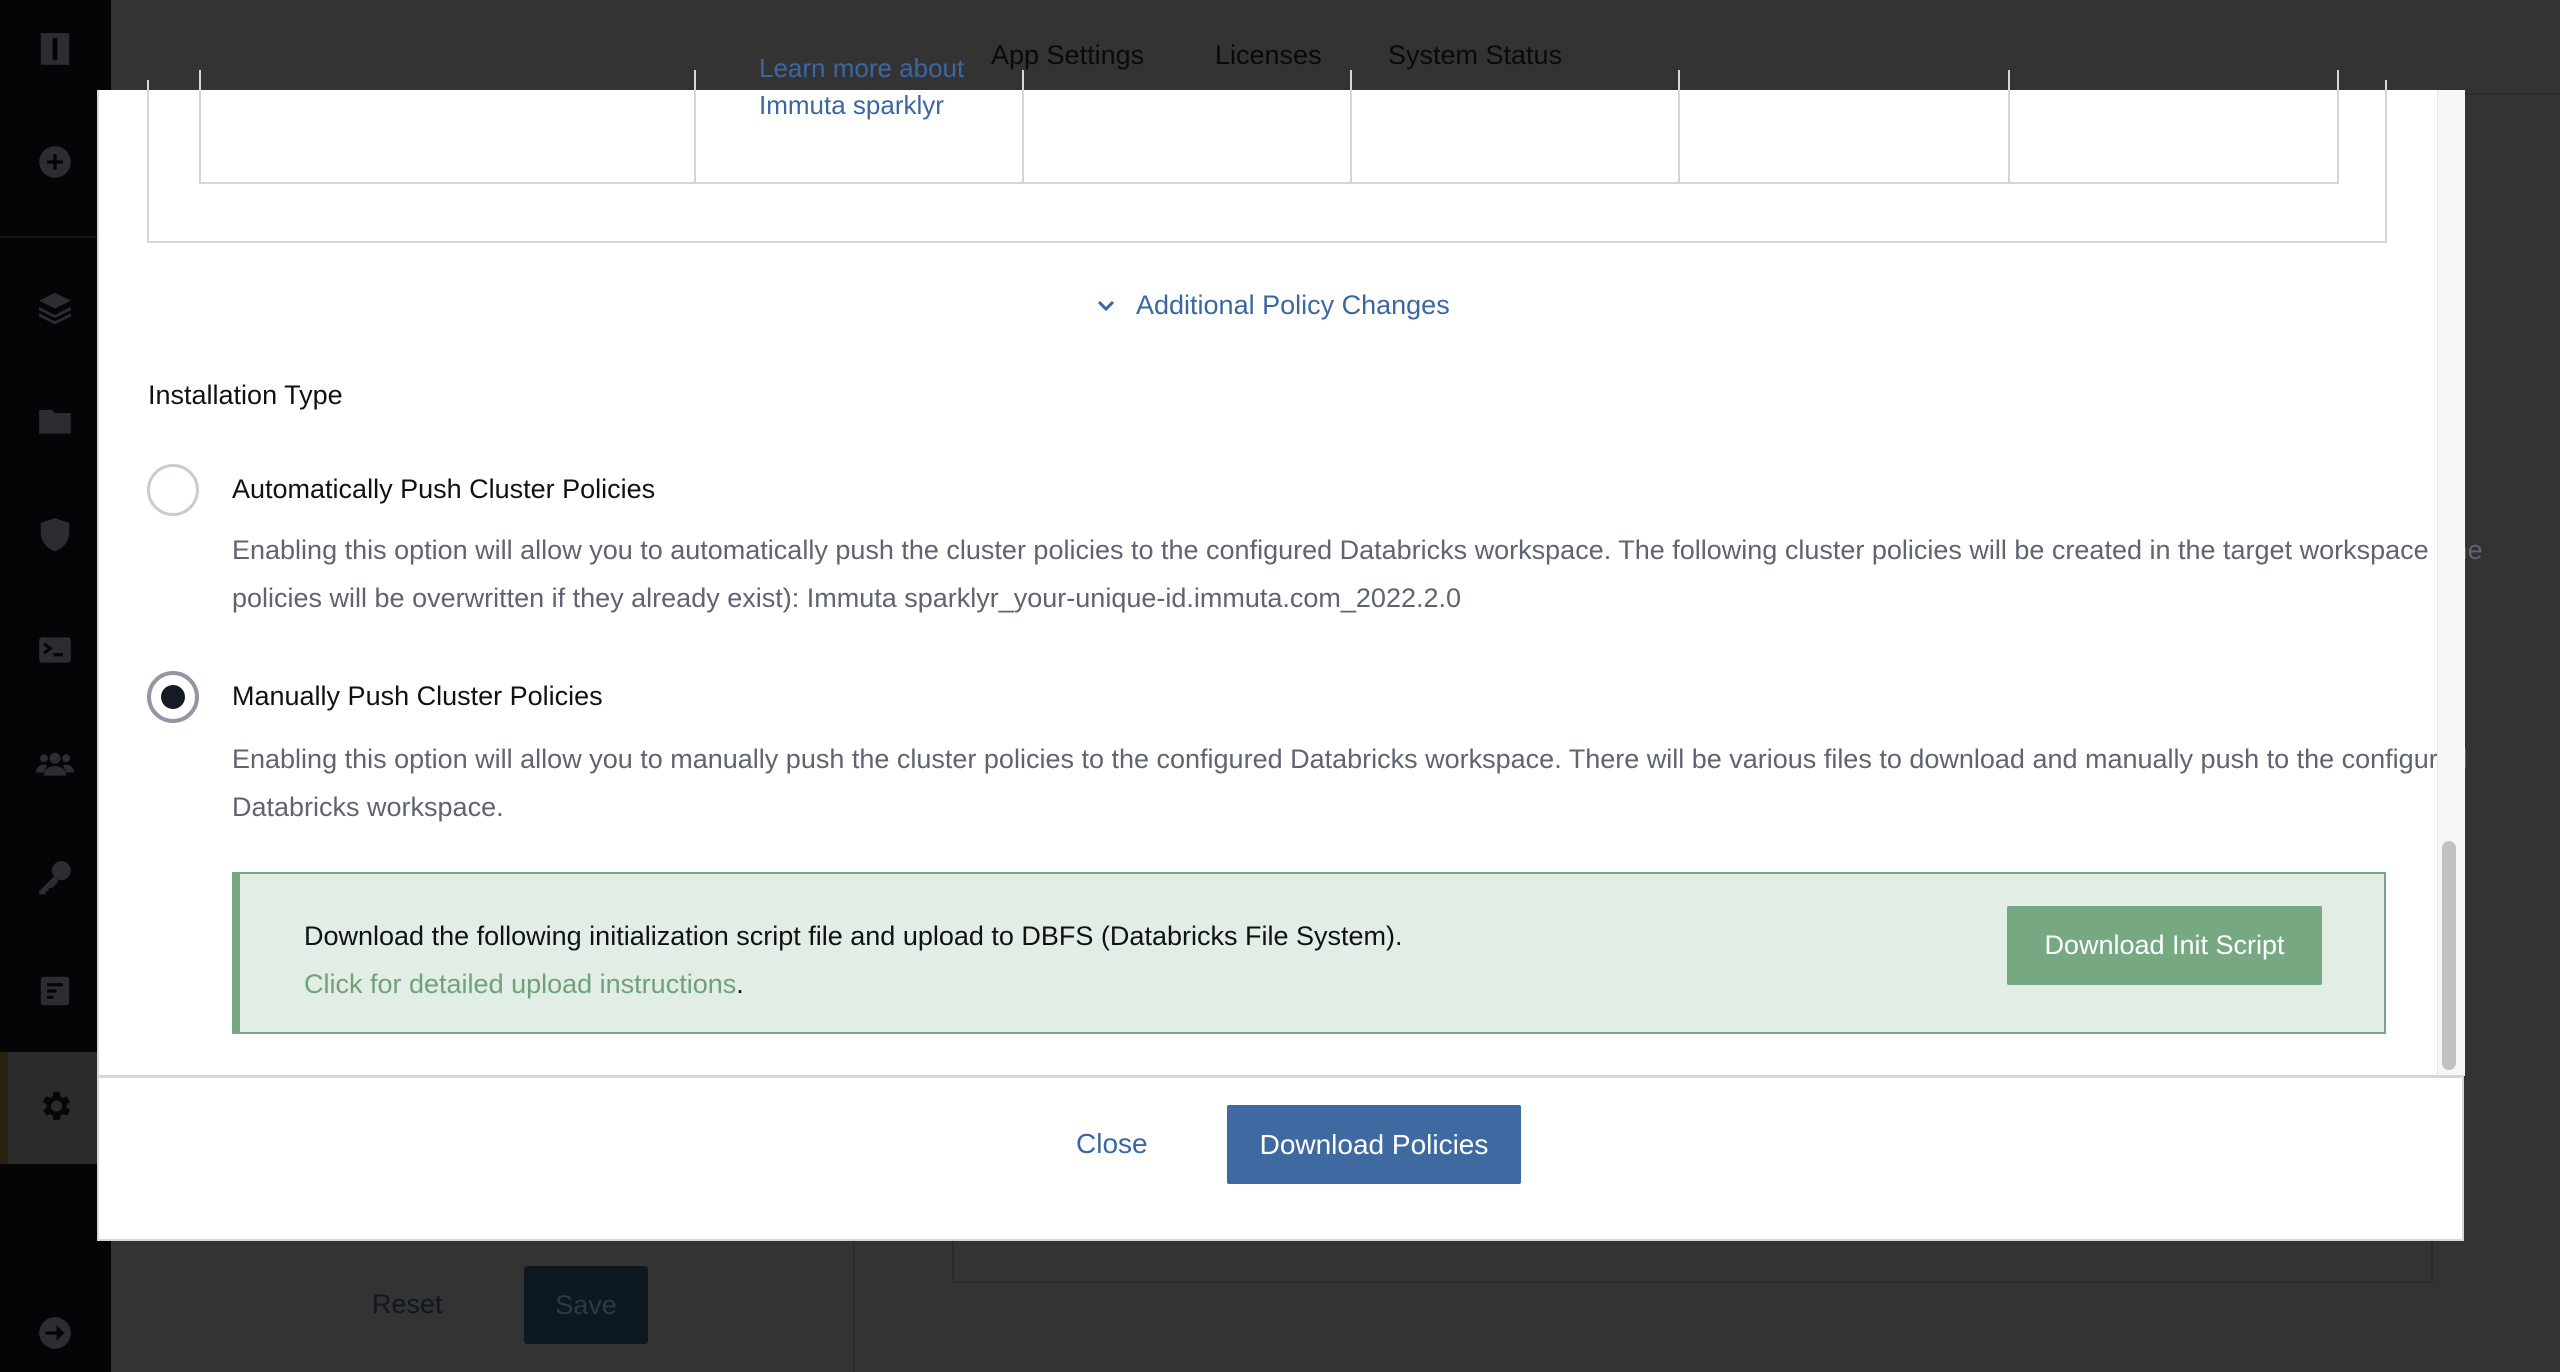  Describe the element at coordinates (55, 763) in the screenshot. I see `users-icon` at that location.